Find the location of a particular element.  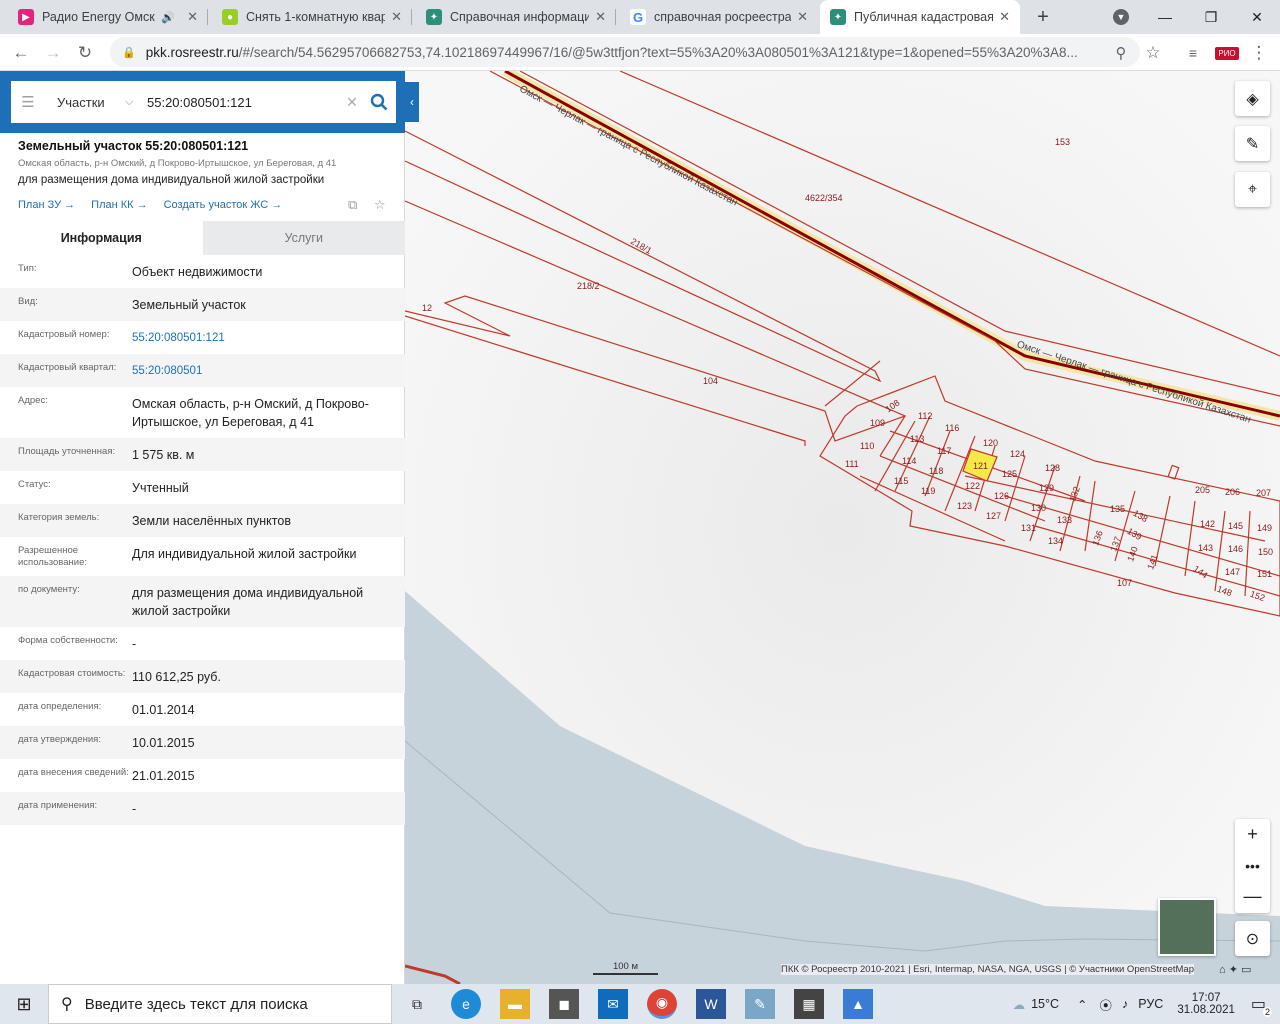

browser-tab: ▶ Радио Energy Омск 8 🔊 ✕ is located at coordinates (108, 17).